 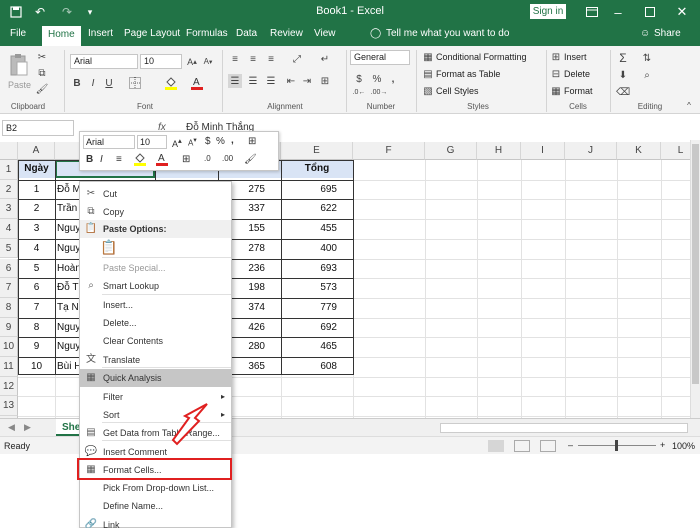 I want to click on increase-font-icon: A ▴, so click(x=192, y=61).